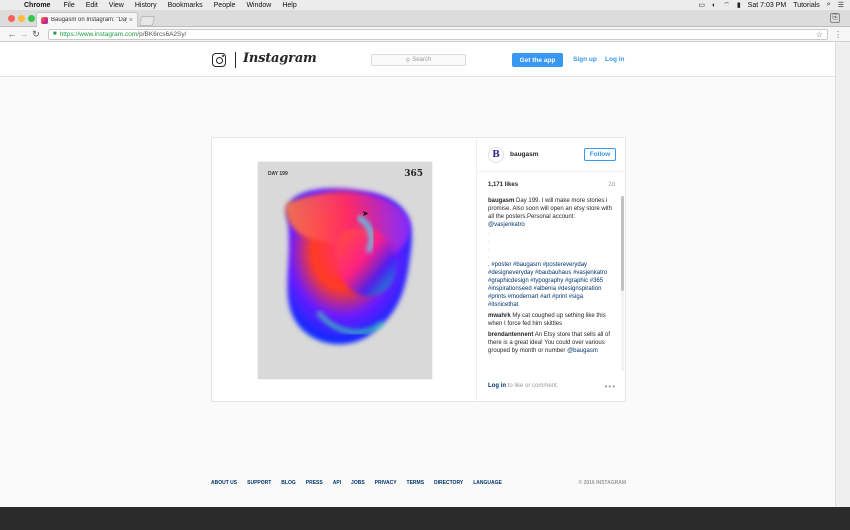  Describe the element at coordinates (425, 518) in the screenshot. I see `desktop-background` at that location.